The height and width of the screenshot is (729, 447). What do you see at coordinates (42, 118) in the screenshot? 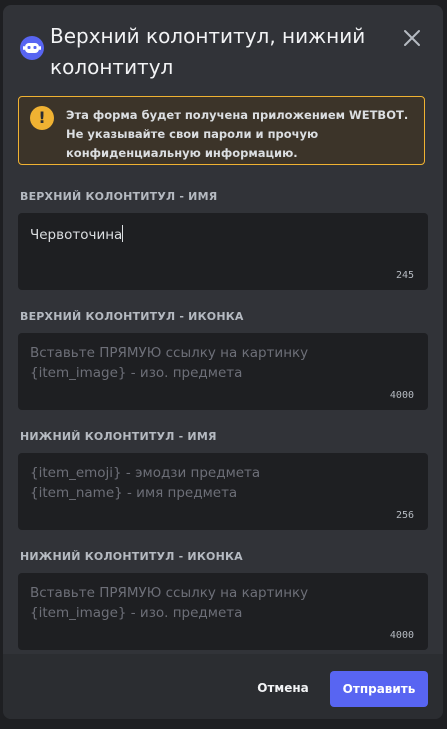
I see `warning-icon: !` at bounding box center [42, 118].